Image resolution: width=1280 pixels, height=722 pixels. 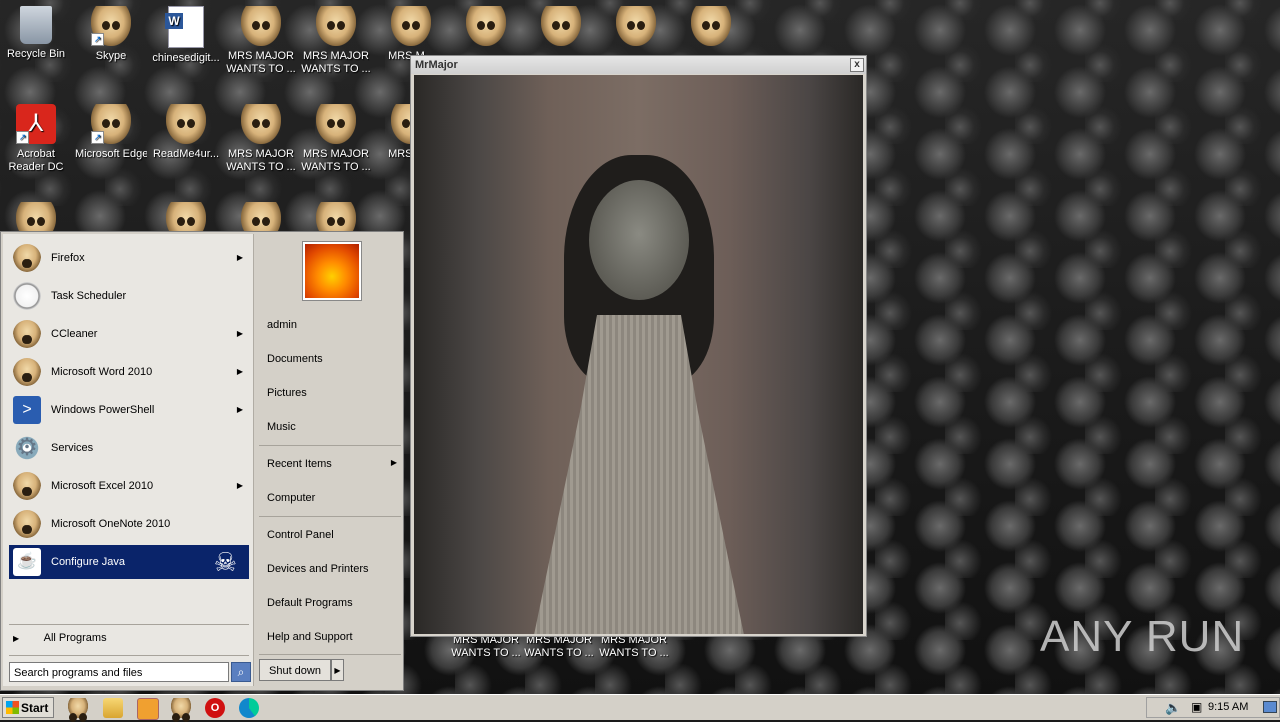 I want to click on powershell-icon: >, so click(x=27, y=410).